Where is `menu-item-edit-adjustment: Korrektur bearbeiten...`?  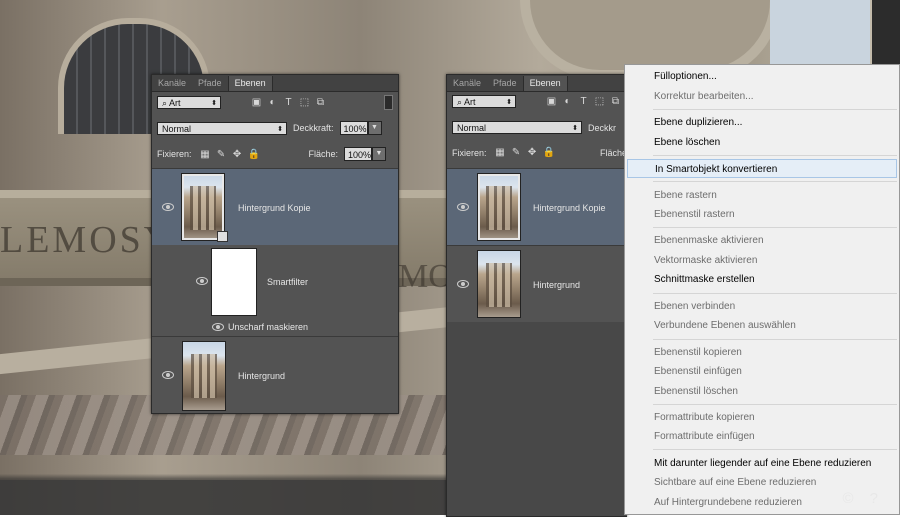 menu-item-edit-adjustment: Korrektur bearbeiten... is located at coordinates (704, 96).